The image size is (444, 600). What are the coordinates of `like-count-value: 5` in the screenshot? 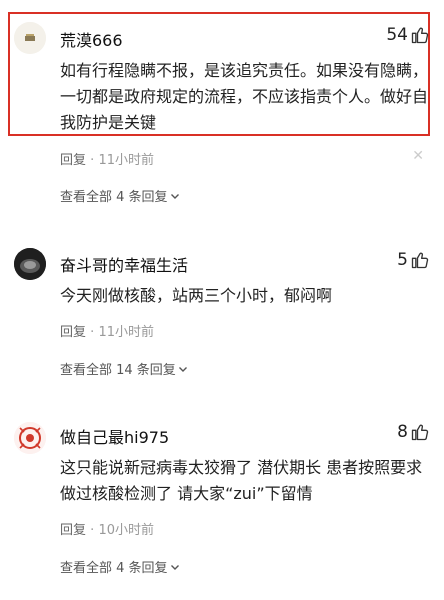 It's located at (402, 260).